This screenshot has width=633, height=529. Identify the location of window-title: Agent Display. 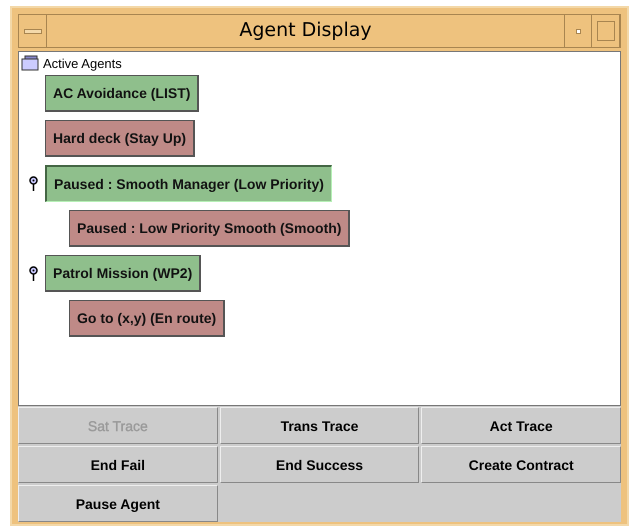
(305, 30).